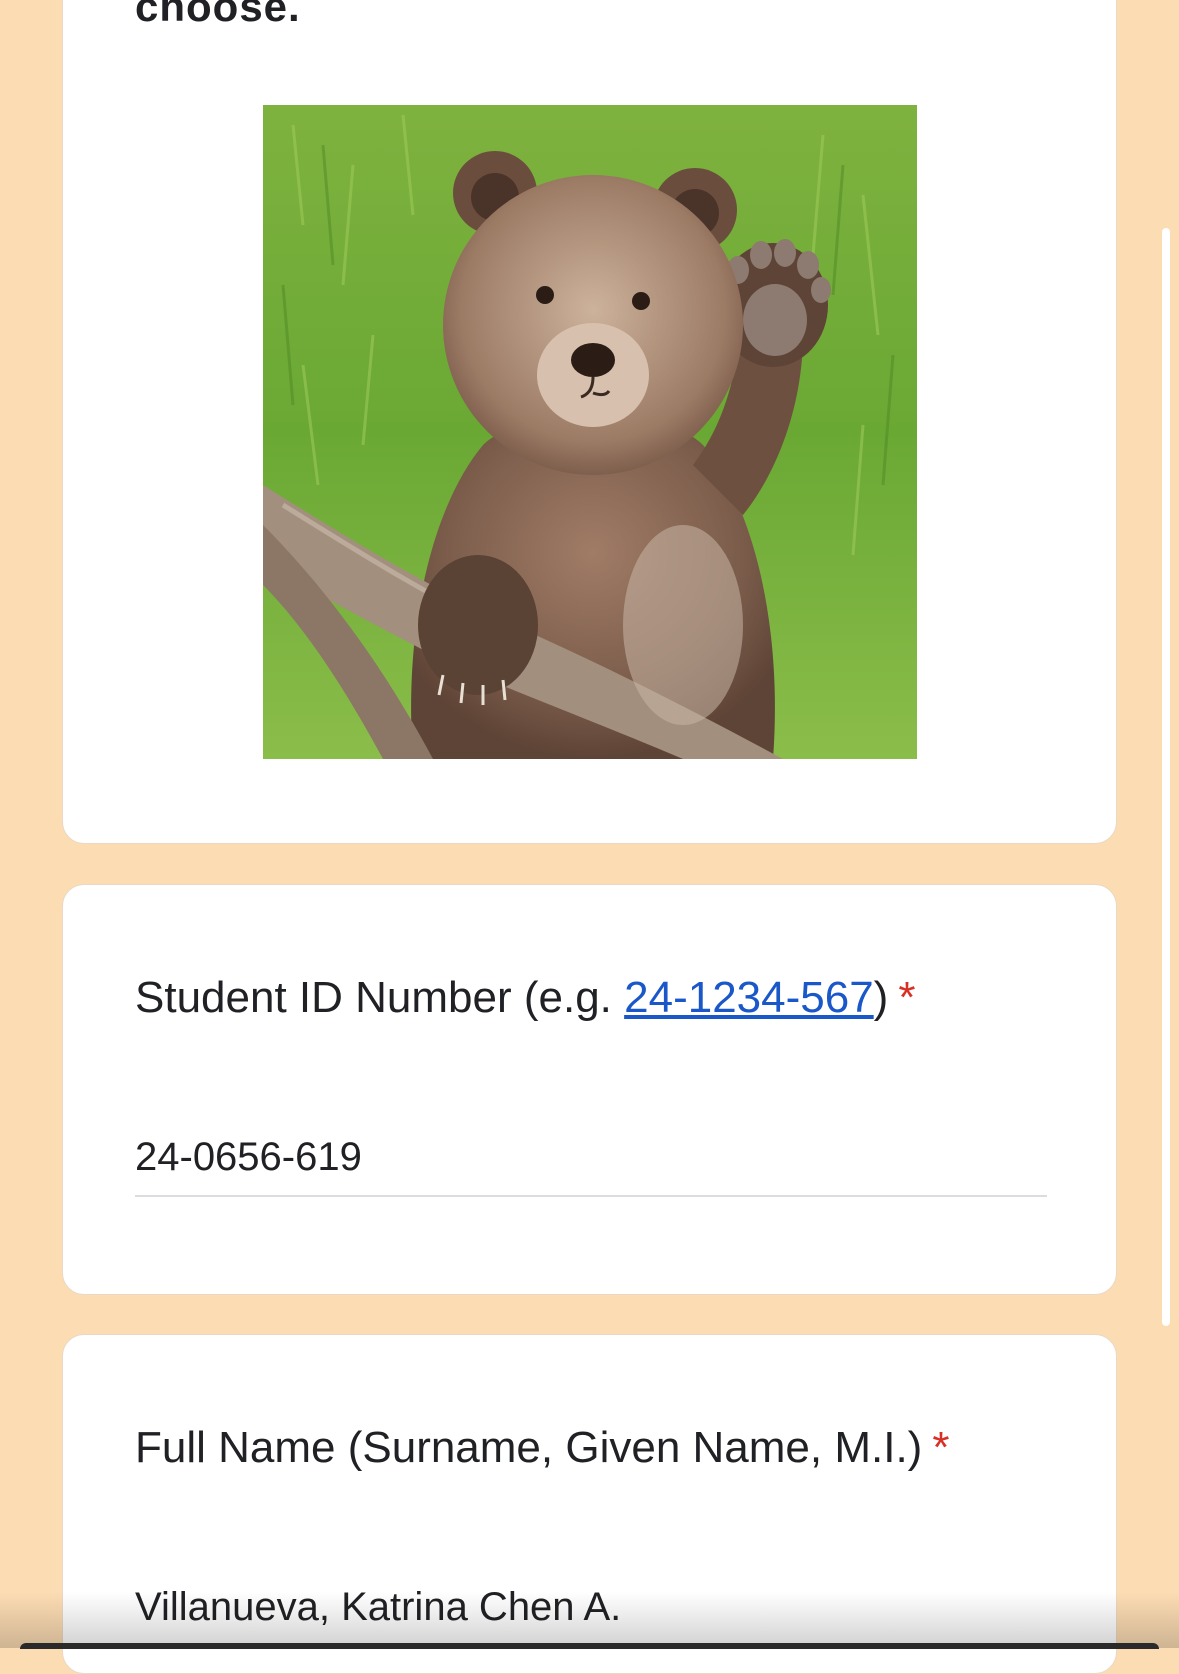 Image resolution: width=1179 pixels, height=1674 pixels. I want to click on student-id-question-title: Student ID Number (e.g. 24-1234-567) *, so click(525, 998).